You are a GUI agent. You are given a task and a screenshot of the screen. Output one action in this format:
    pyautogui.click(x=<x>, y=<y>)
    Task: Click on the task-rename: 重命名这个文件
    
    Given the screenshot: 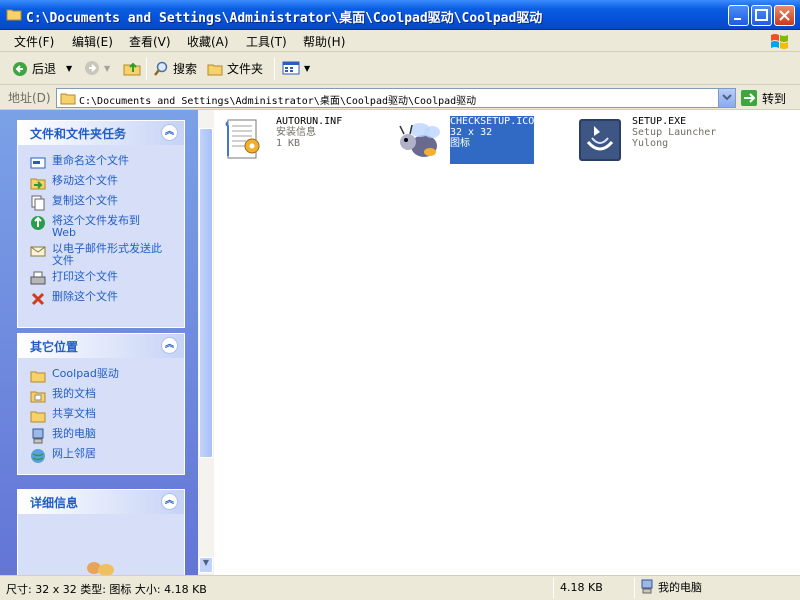 What is the action you would take?
    pyautogui.click(x=79, y=163)
    